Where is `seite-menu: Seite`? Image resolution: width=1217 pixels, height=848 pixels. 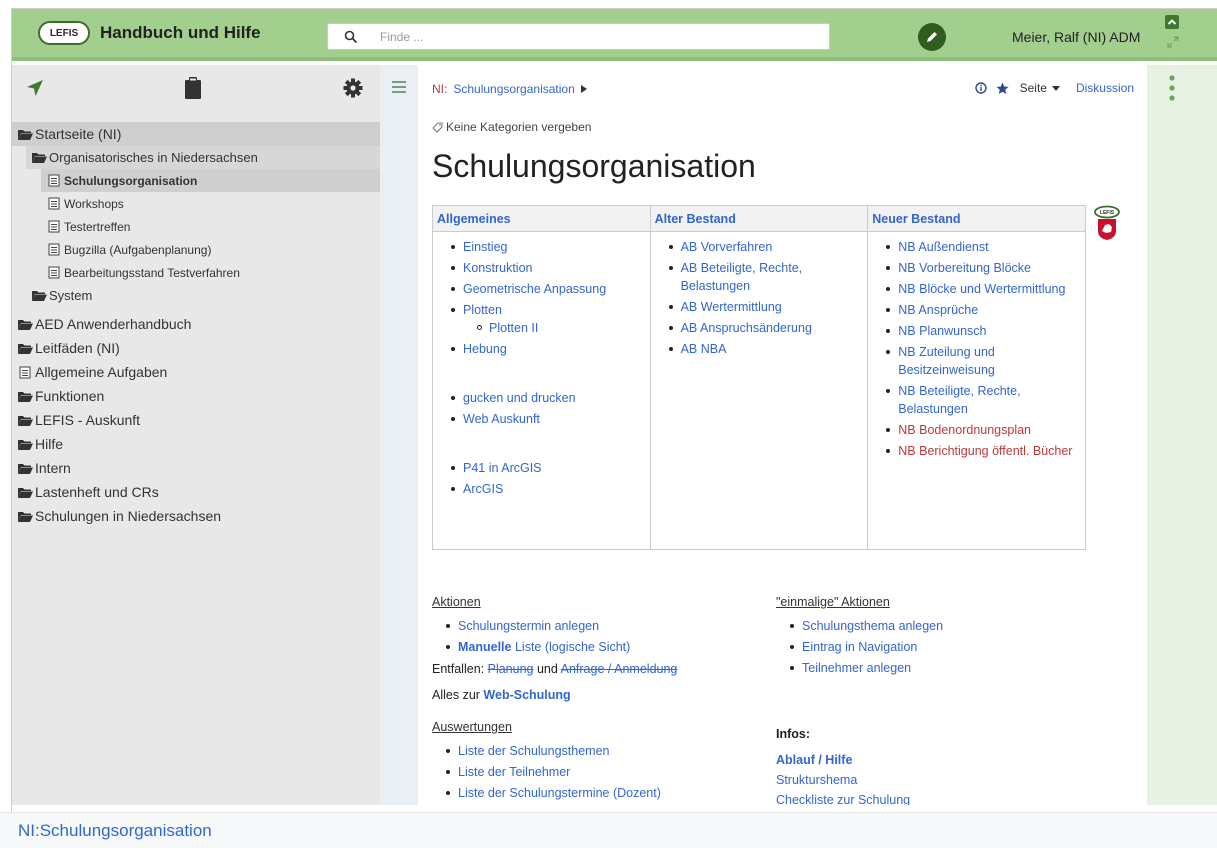 seite-menu: Seite is located at coordinates (1033, 88).